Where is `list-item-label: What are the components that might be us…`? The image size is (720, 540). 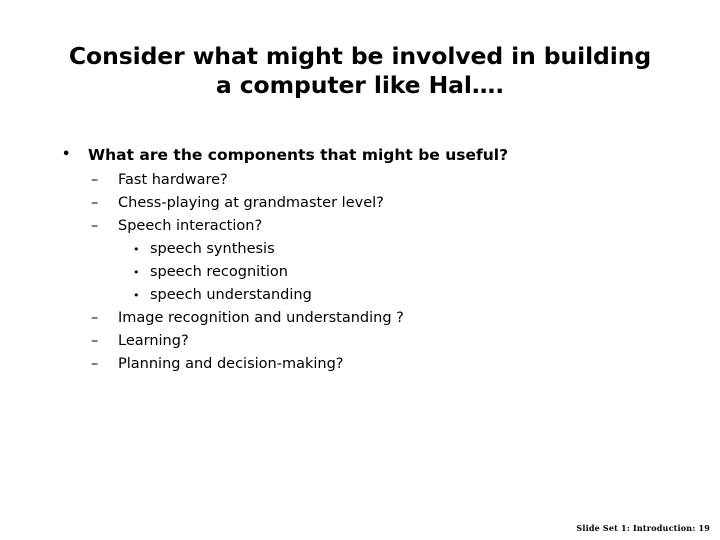
list-item-label: What are the components that might be us… is located at coordinates (298, 155).